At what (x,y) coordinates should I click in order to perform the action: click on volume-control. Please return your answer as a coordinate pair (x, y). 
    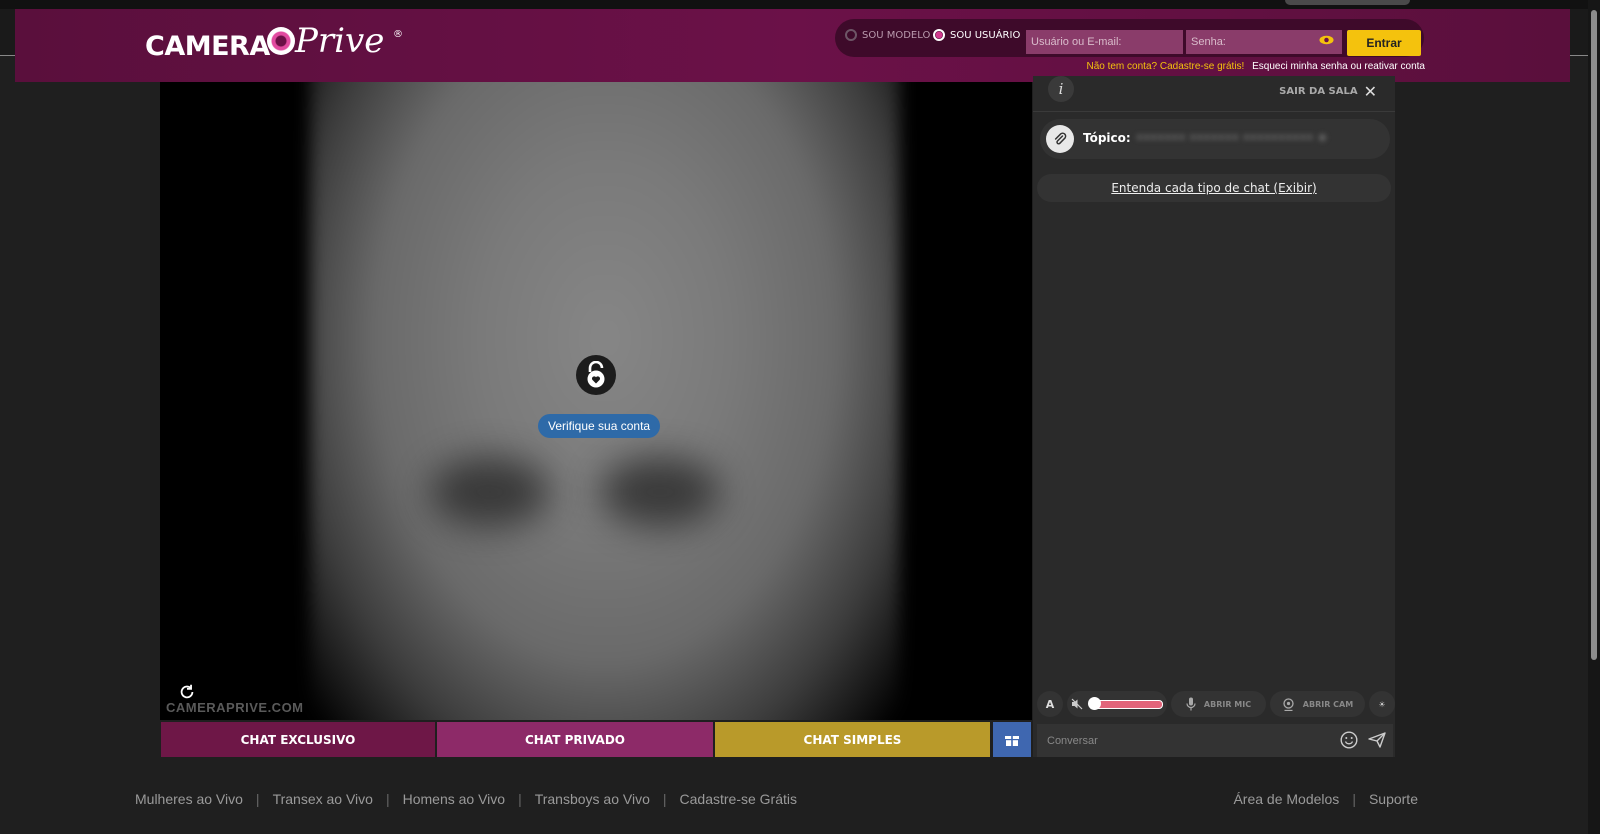
    Looking at the image, I should click on (1117, 704).